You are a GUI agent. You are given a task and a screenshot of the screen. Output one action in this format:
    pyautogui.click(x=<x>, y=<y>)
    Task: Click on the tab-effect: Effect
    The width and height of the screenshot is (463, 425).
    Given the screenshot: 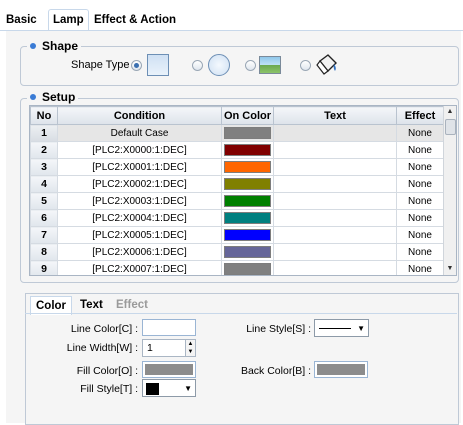 What is the action you would take?
    pyautogui.click(x=132, y=305)
    